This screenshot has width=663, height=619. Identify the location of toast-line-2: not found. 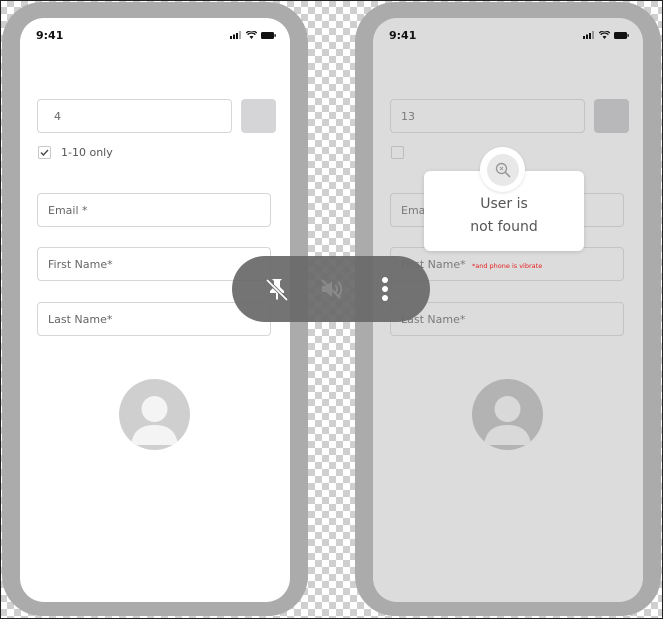
(504, 227).